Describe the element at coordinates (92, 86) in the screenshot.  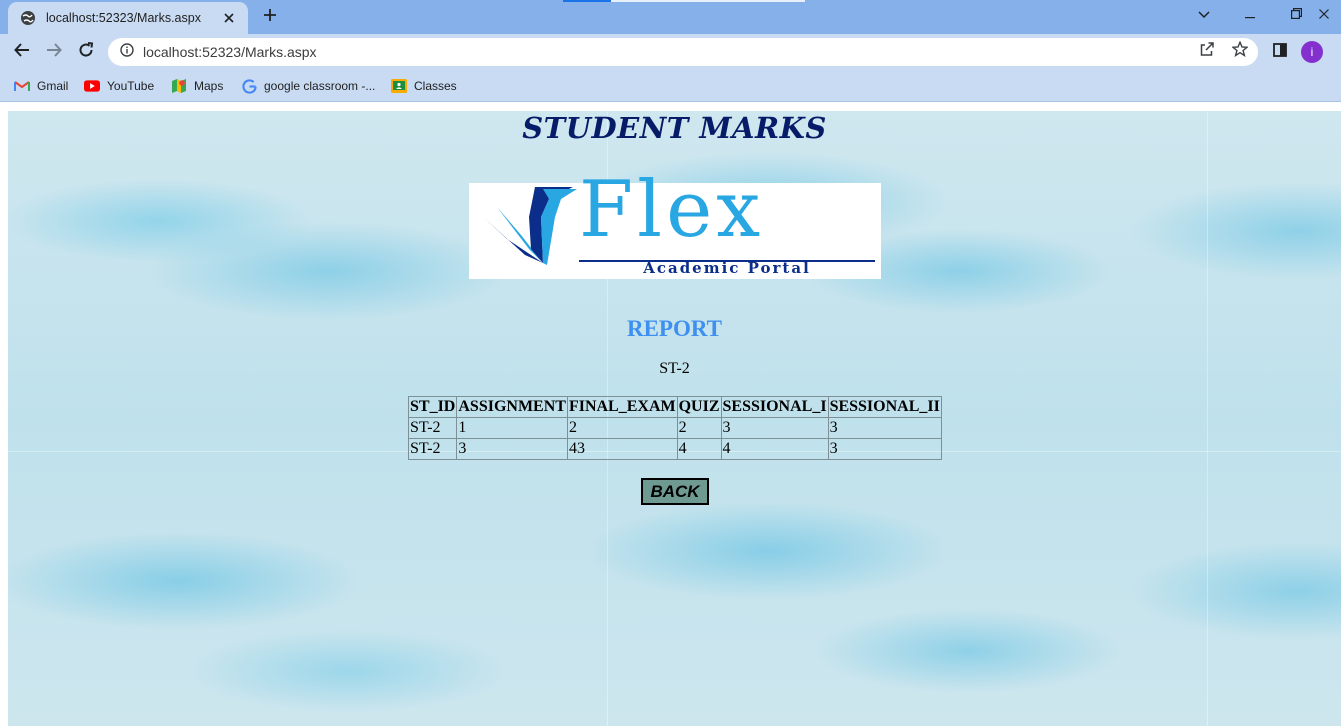
I see `youtube-icon` at that location.